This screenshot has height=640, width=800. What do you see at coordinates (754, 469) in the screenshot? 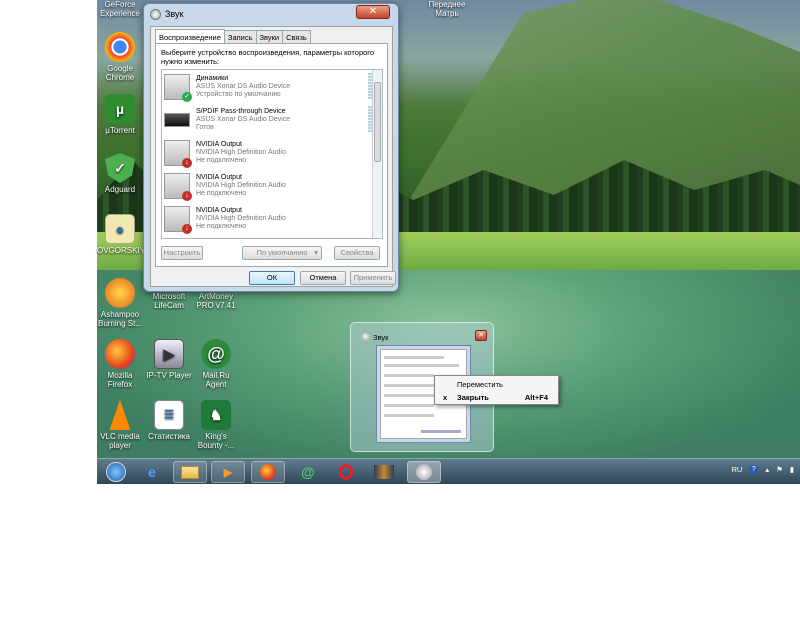
I see `help-icon: ?` at bounding box center [754, 469].